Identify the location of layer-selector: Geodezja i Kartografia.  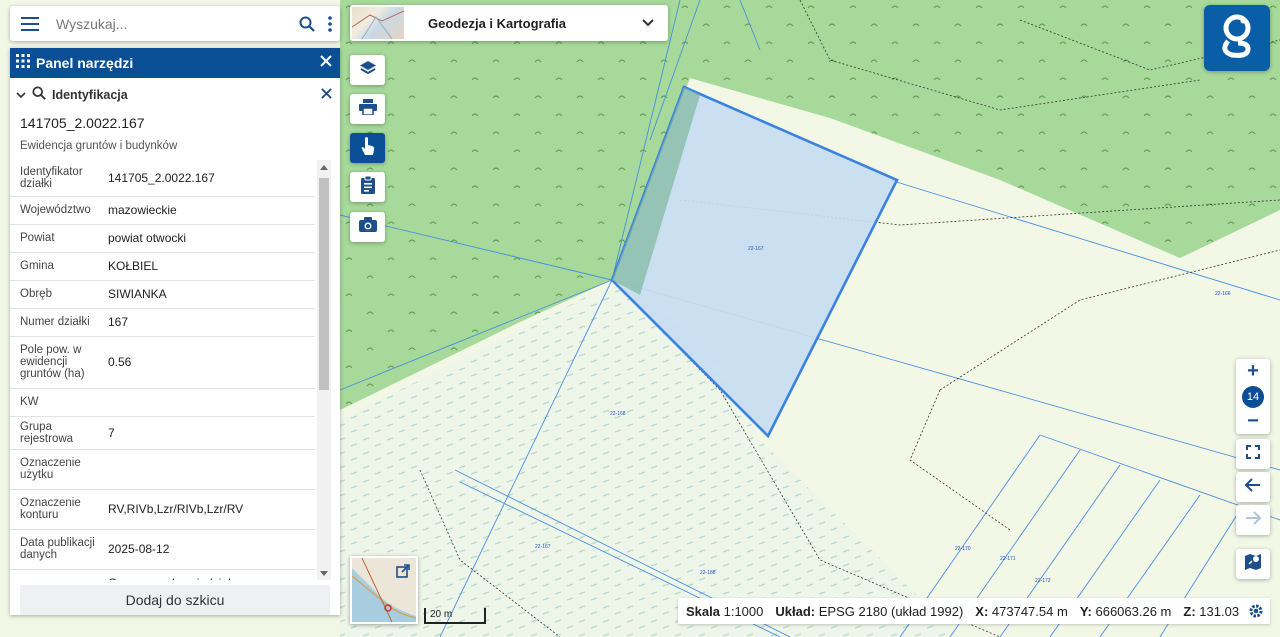
(509, 23).